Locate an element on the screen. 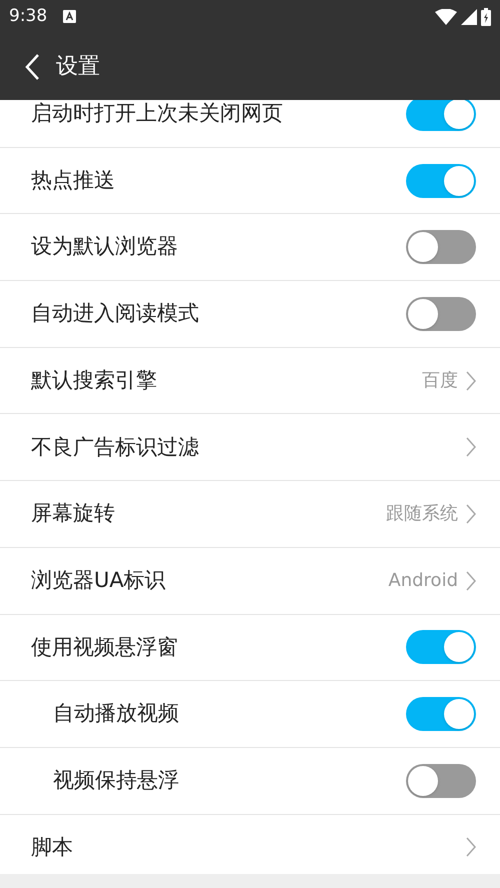 This screenshot has width=500, height=888. settings-row: 脚本 is located at coordinates (250, 844).